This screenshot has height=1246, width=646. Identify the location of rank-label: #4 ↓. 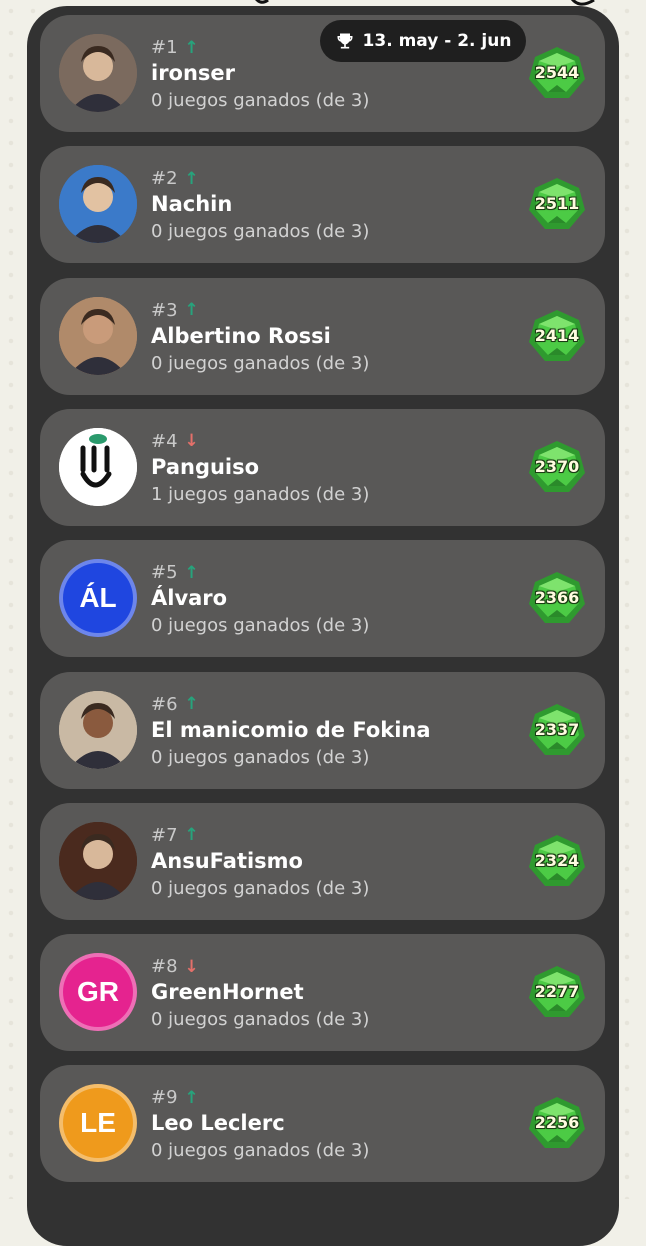
(175, 441).